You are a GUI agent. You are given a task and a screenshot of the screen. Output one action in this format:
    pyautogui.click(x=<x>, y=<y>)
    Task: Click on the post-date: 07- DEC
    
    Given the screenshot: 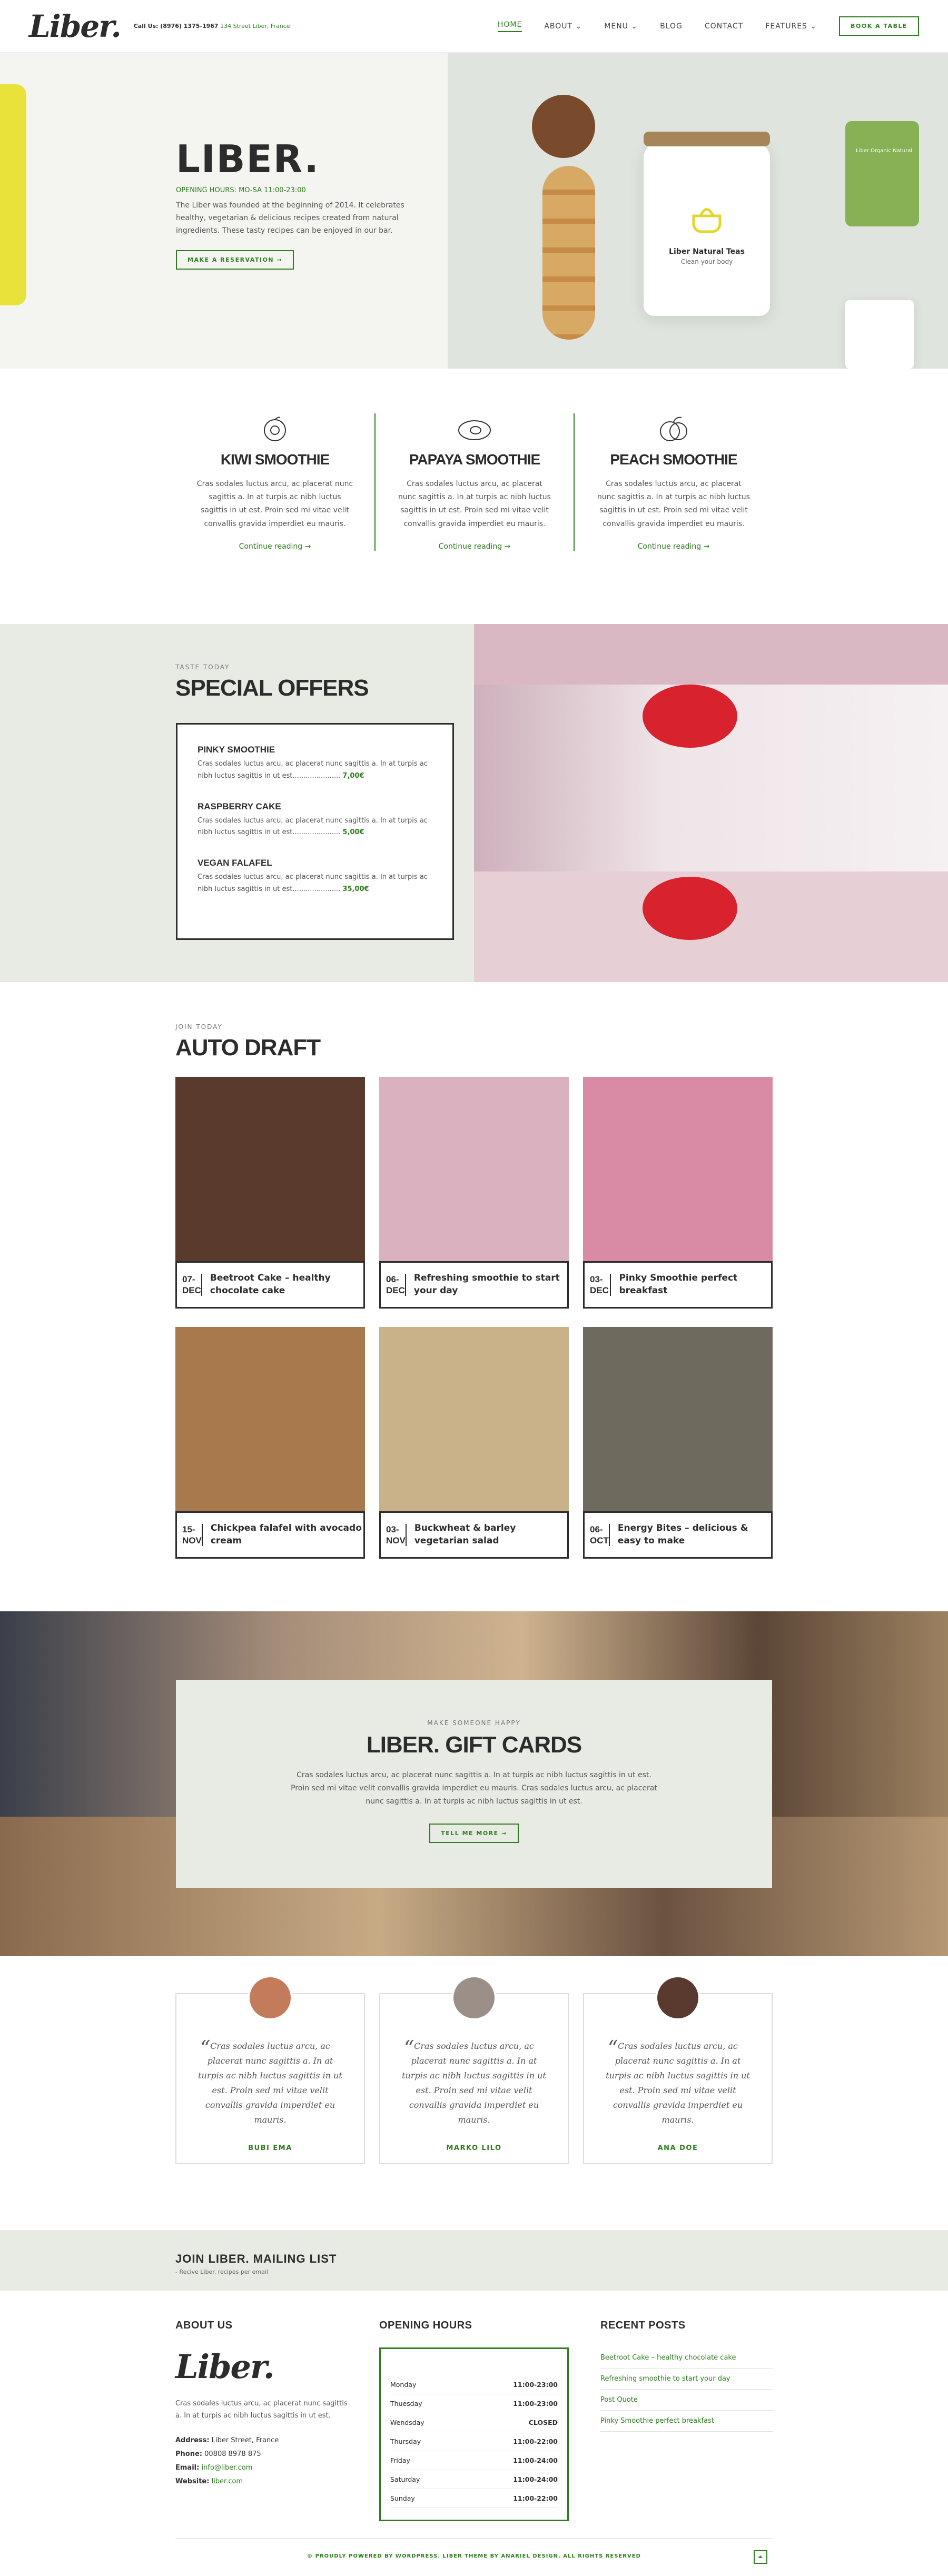 What is the action you would take?
    pyautogui.click(x=189, y=1284)
    